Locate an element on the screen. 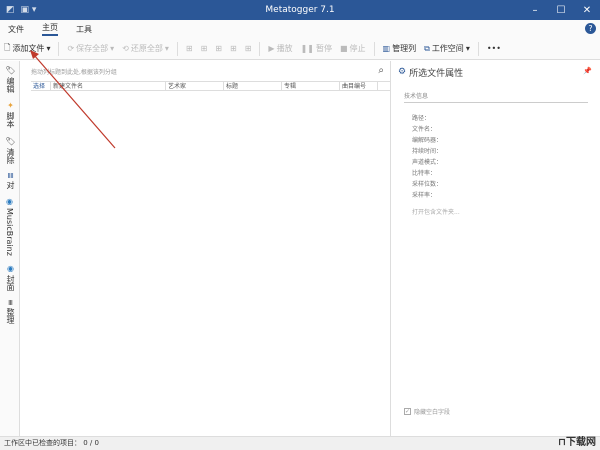  workspace-icon: ⧉ is located at coordinates (427, 48).